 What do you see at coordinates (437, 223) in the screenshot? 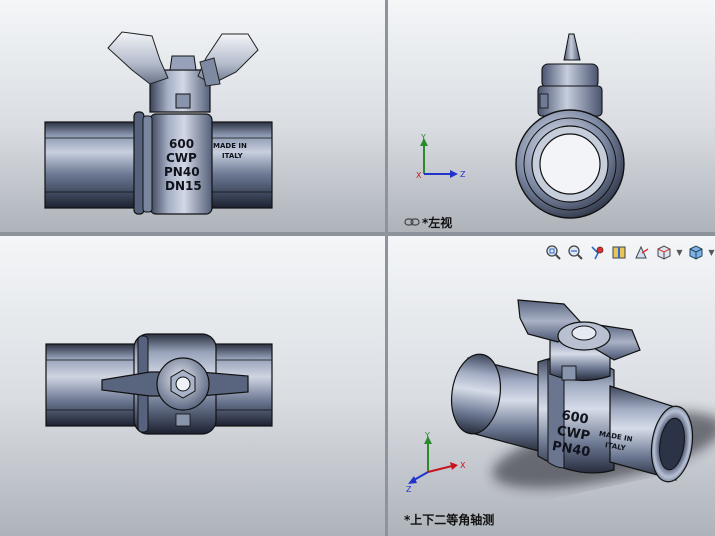
I see `view-label-left: *左视` at bounding box center [437, 223].